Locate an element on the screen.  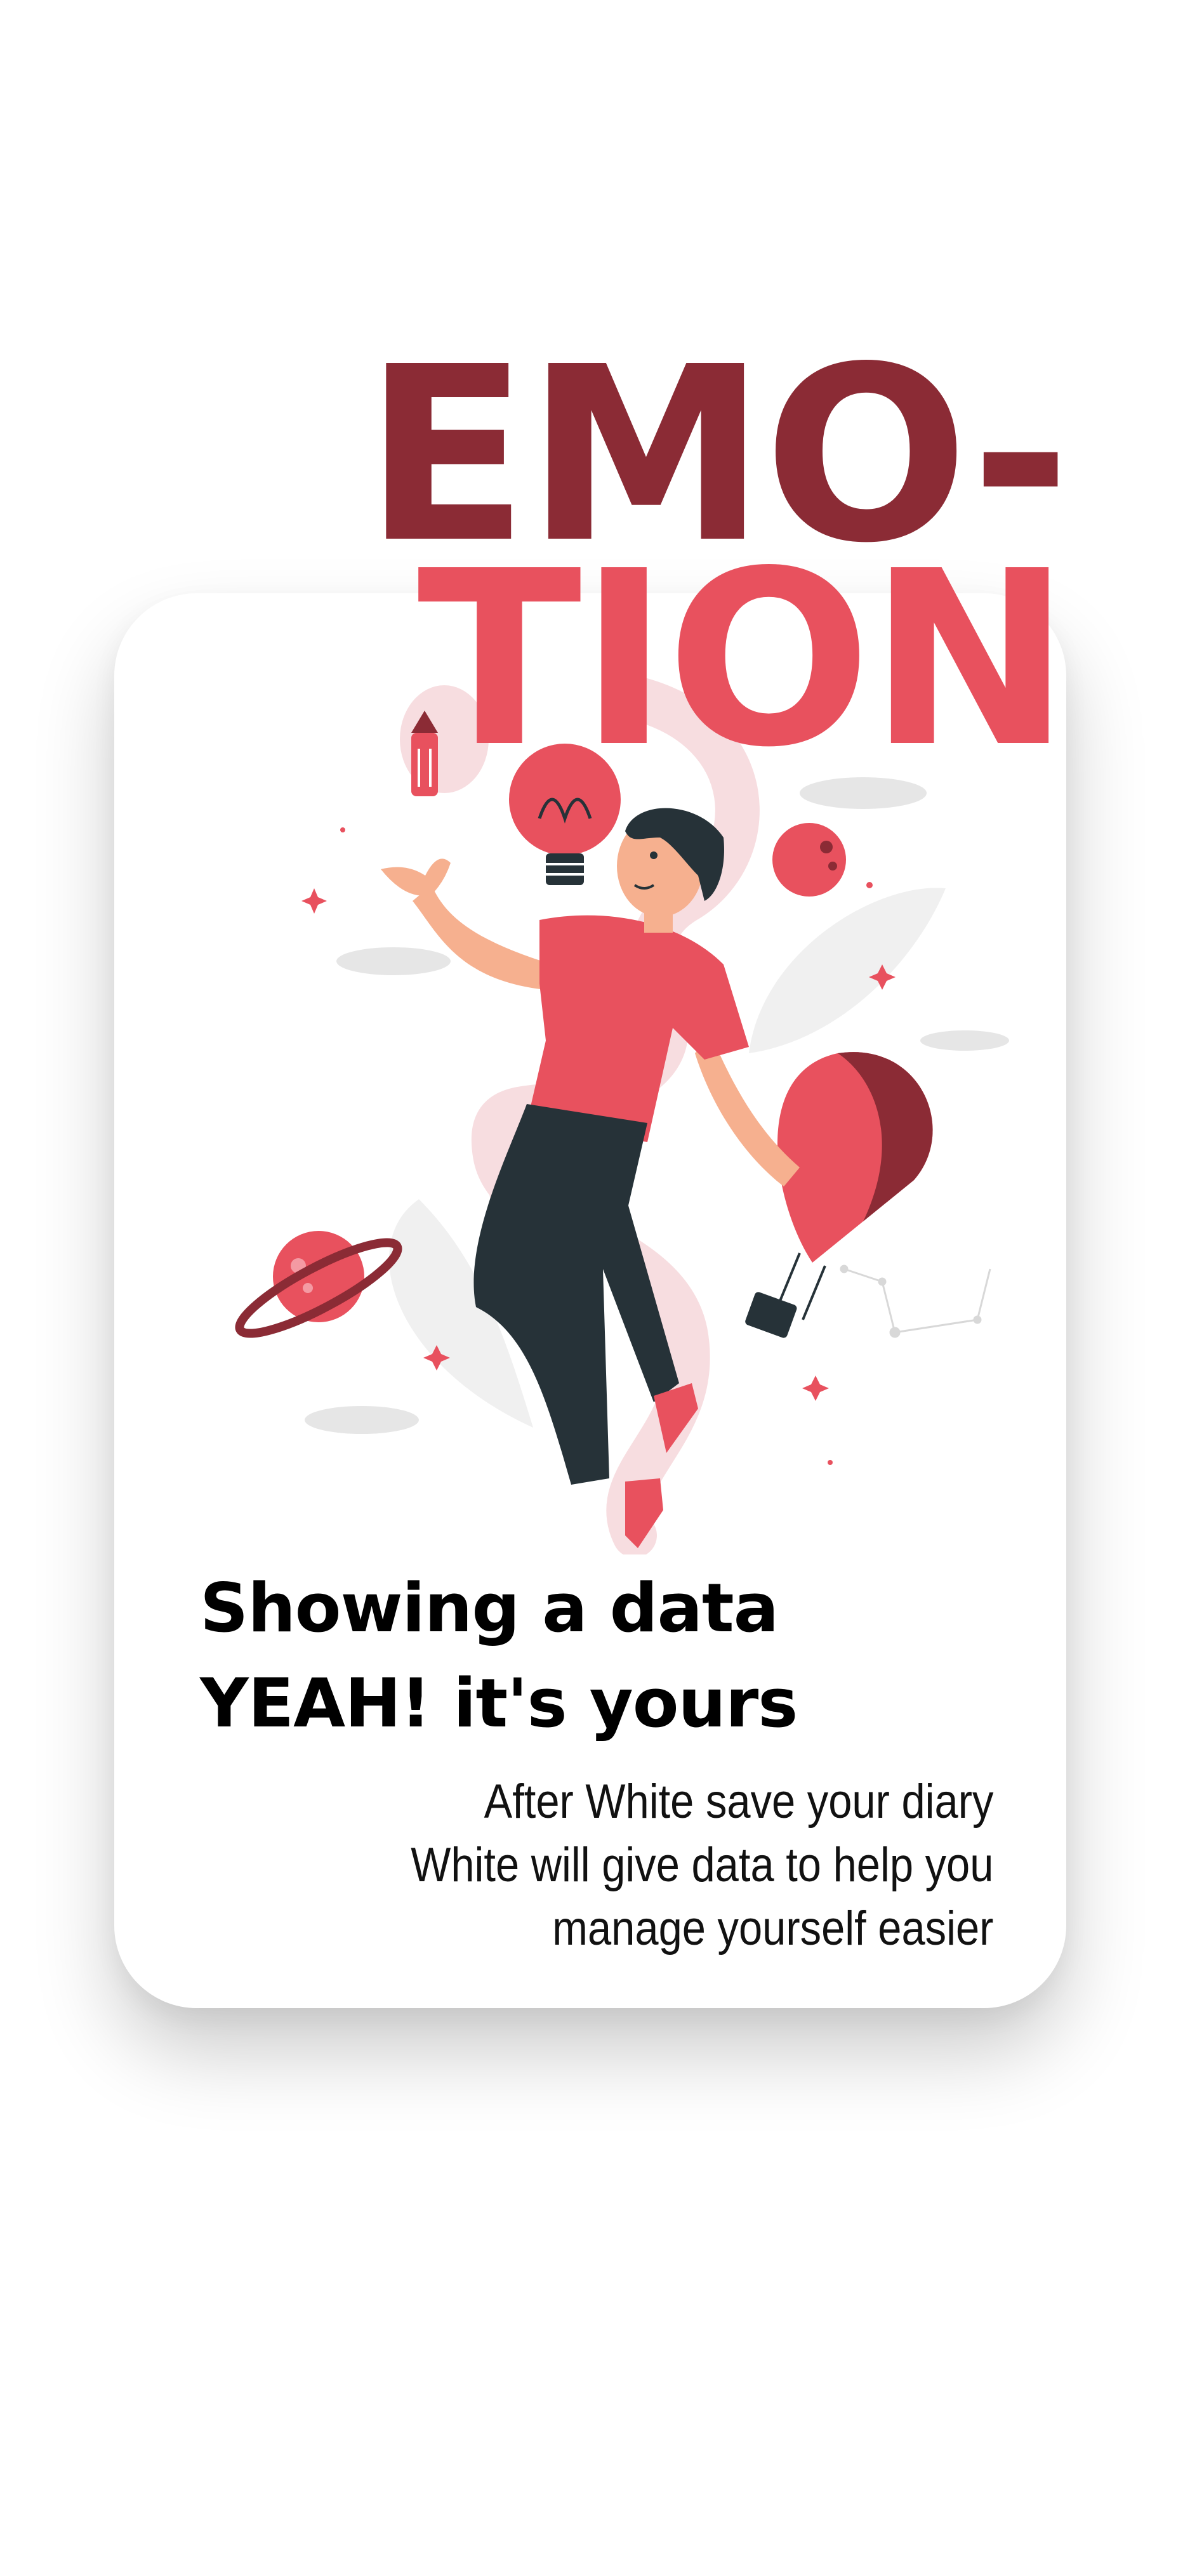
description-line-3: manage yourself easier is located at coordinates (773, 1928).